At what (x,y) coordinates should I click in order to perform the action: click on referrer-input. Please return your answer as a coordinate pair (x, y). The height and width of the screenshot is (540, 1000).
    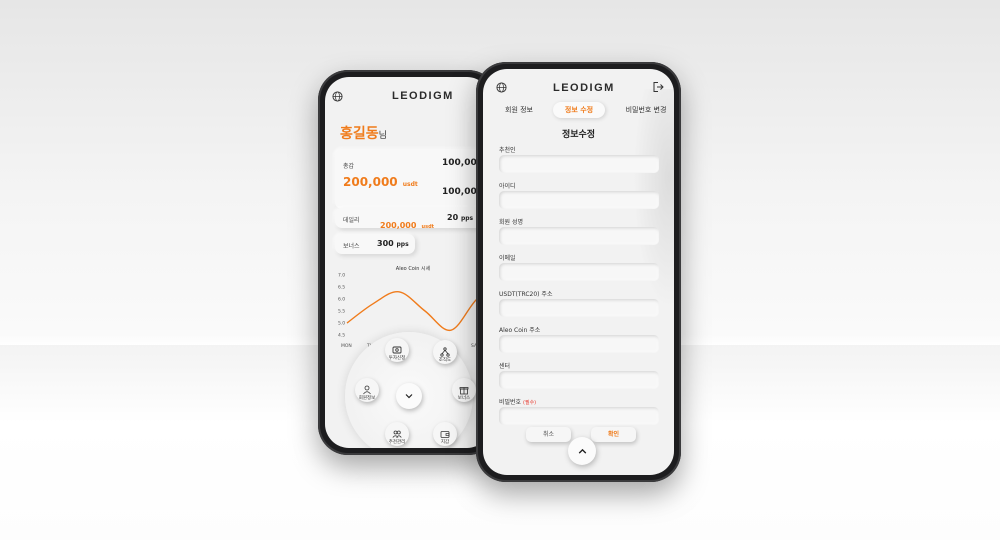
    Looking at the image, I should click on (579, 164).